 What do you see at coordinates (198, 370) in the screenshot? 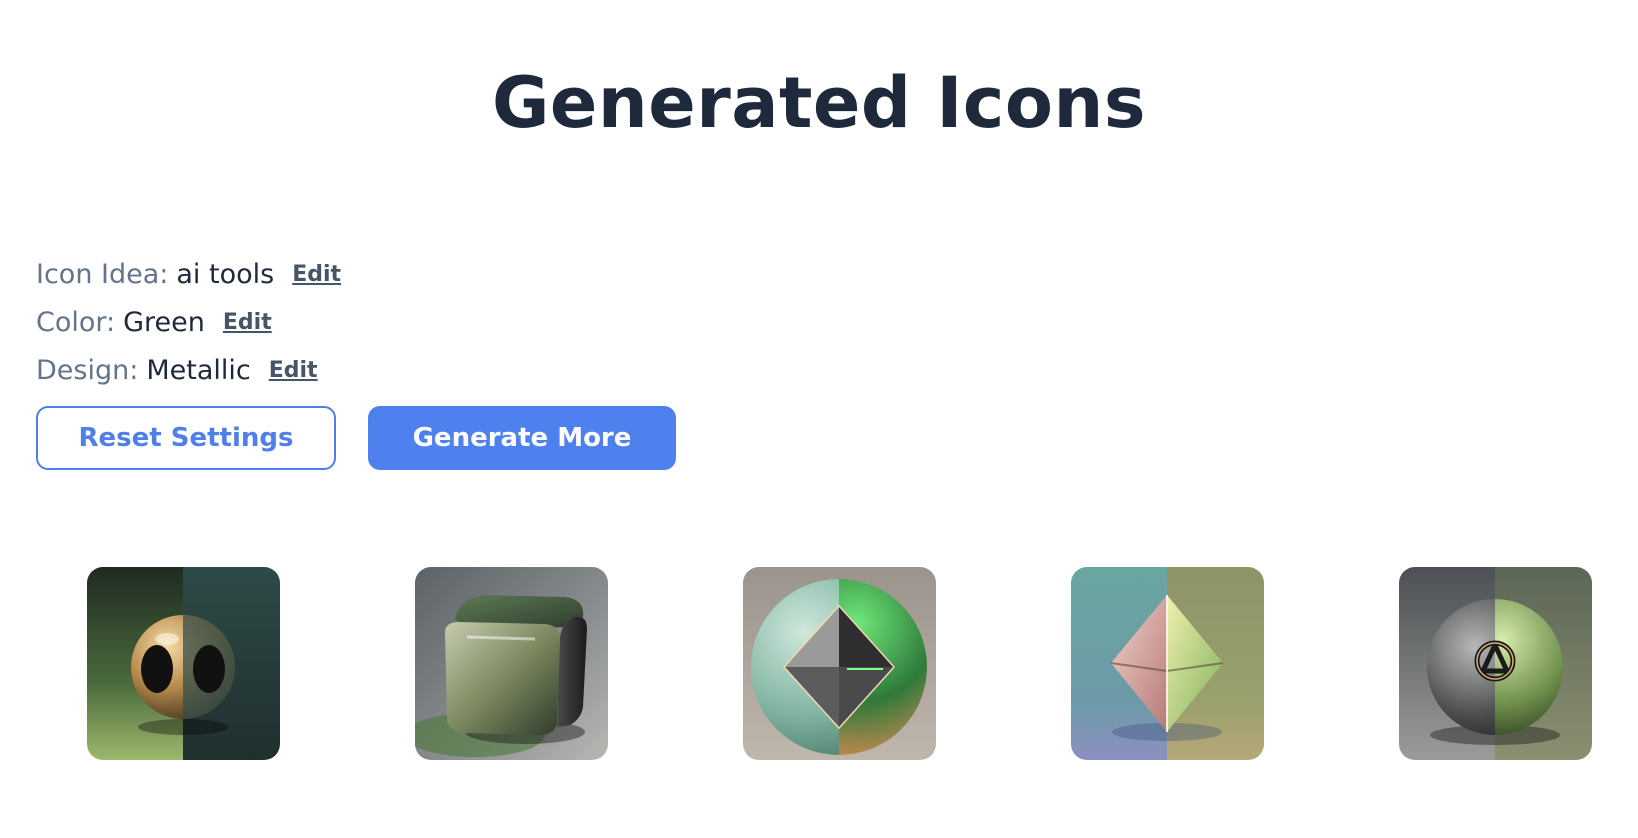
I see `setting-value: Metallic` at bounding box center [198, 370].